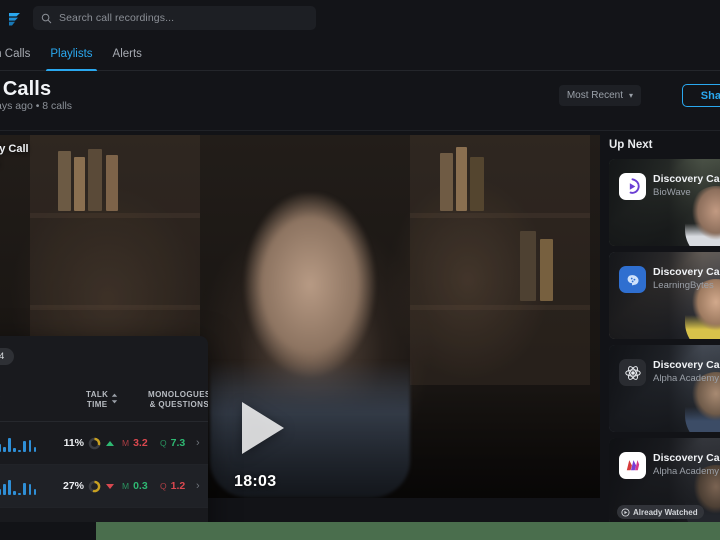  I want to click on alpha-academy-logo-icon, so click(632, 372).